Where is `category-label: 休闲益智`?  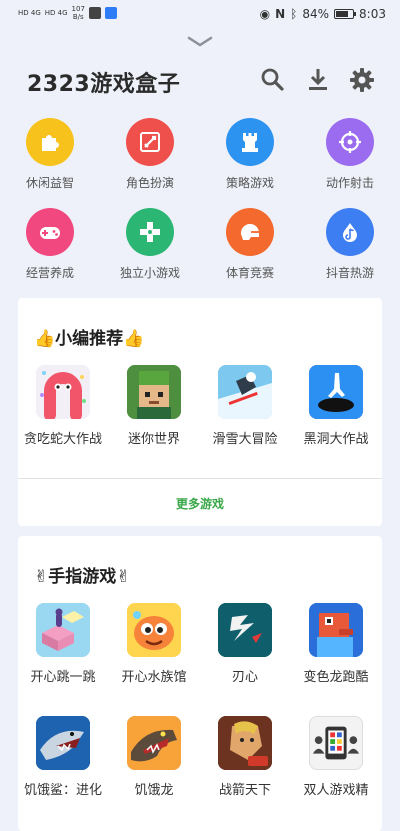 category-label: 休闲益智 is located at coordinates (49, 183).